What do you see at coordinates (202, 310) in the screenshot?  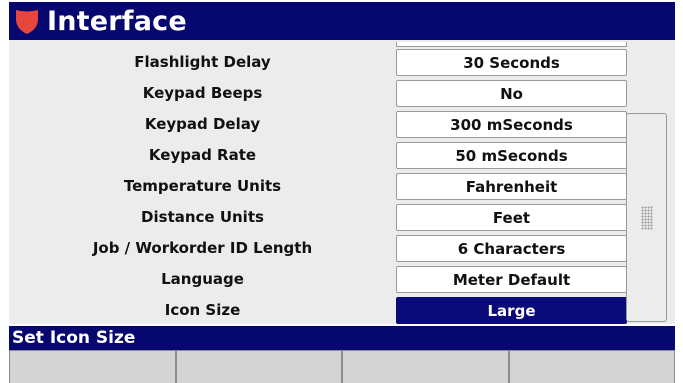 I see `setting-label: Icon Size` at bounding box center [202, 310].